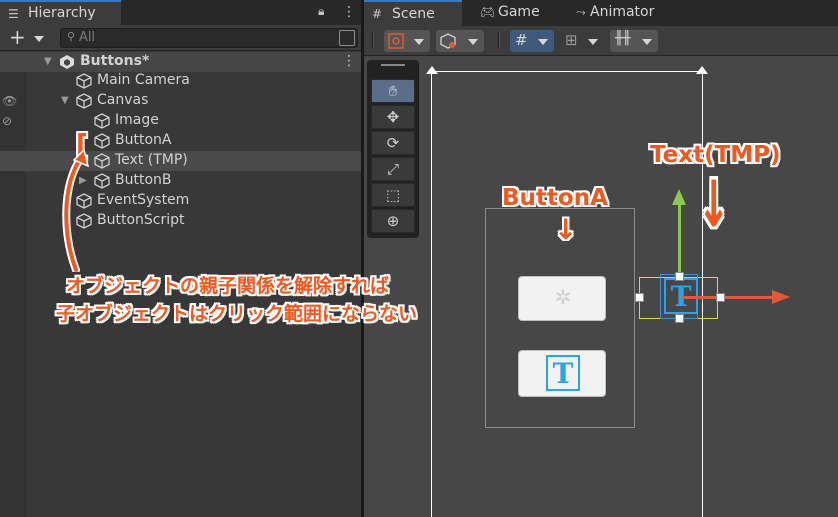  What do you see at coordinates (639, 297) in the screenshot?
I see `rect-handle-left` at bounding box center [639, 297].